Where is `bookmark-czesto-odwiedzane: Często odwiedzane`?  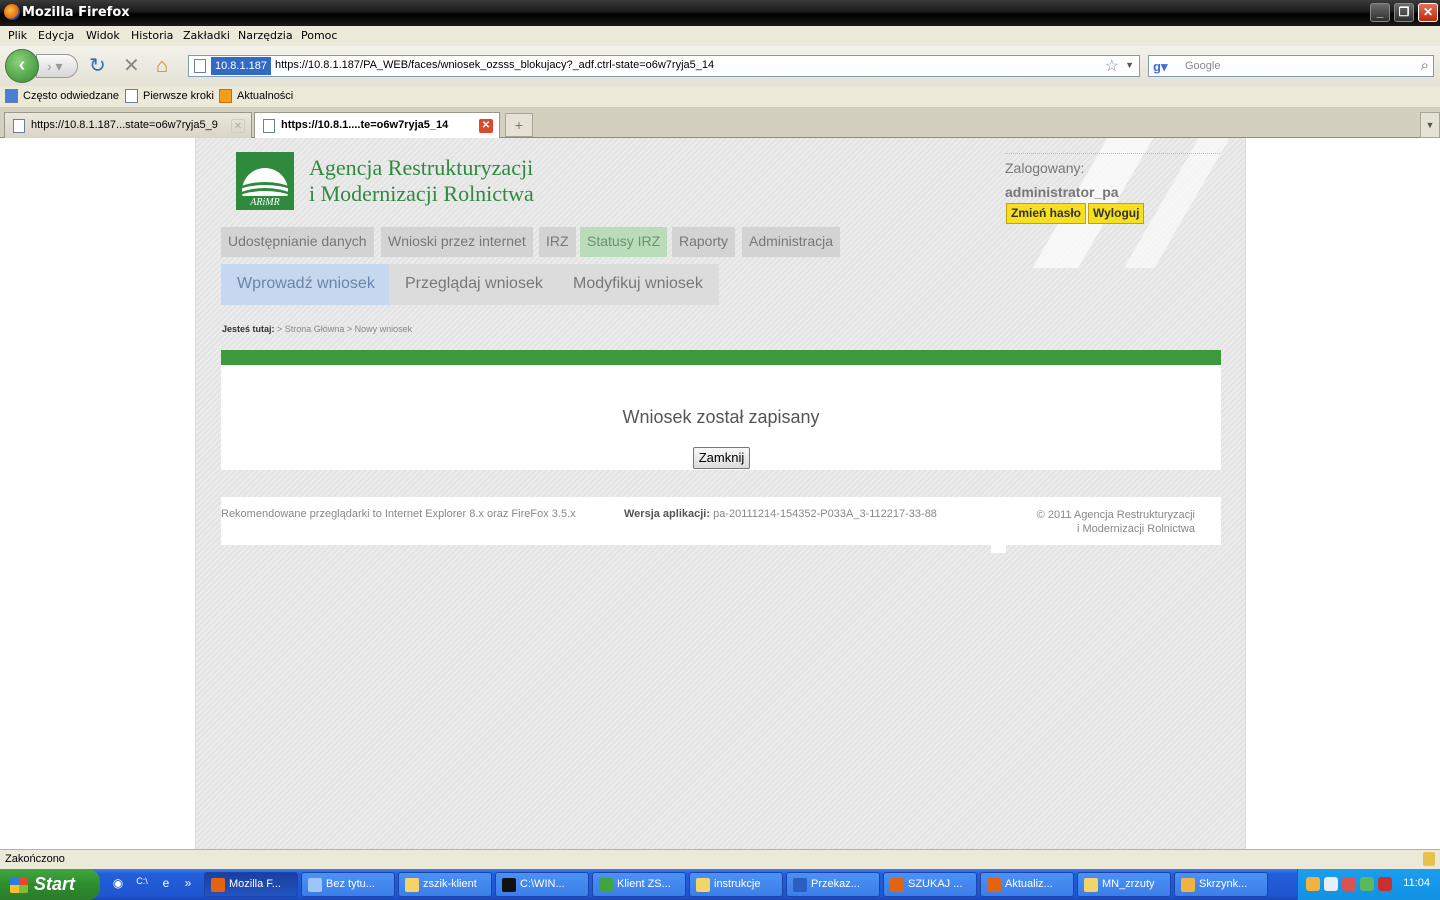
bookmark-czesto-odwiedzane: Często odwiedzane is located at coordinates (62, 96).